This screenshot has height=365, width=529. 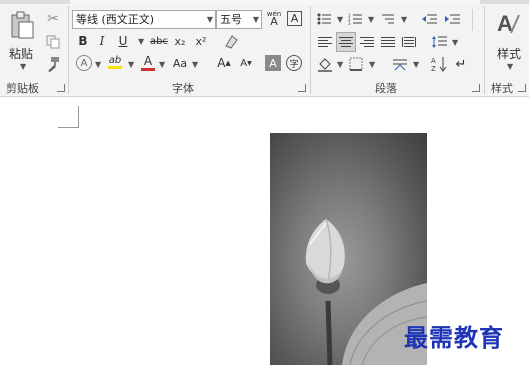 What do you see at coordinates (386, 88) in the screenshot?
I see `paragraph-group-label: 段落` at bounding box center [386, 88].